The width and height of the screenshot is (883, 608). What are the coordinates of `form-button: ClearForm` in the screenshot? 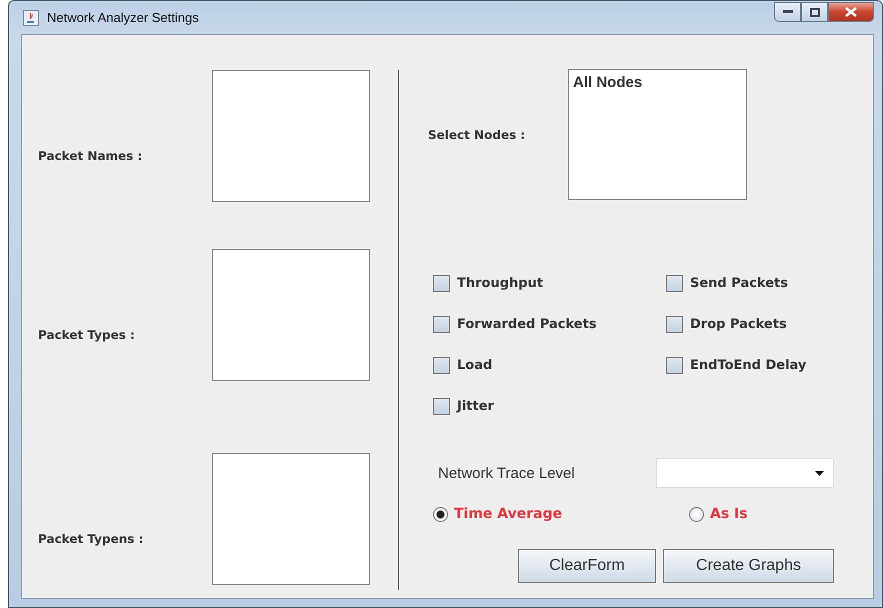 It's located at (587, 566).